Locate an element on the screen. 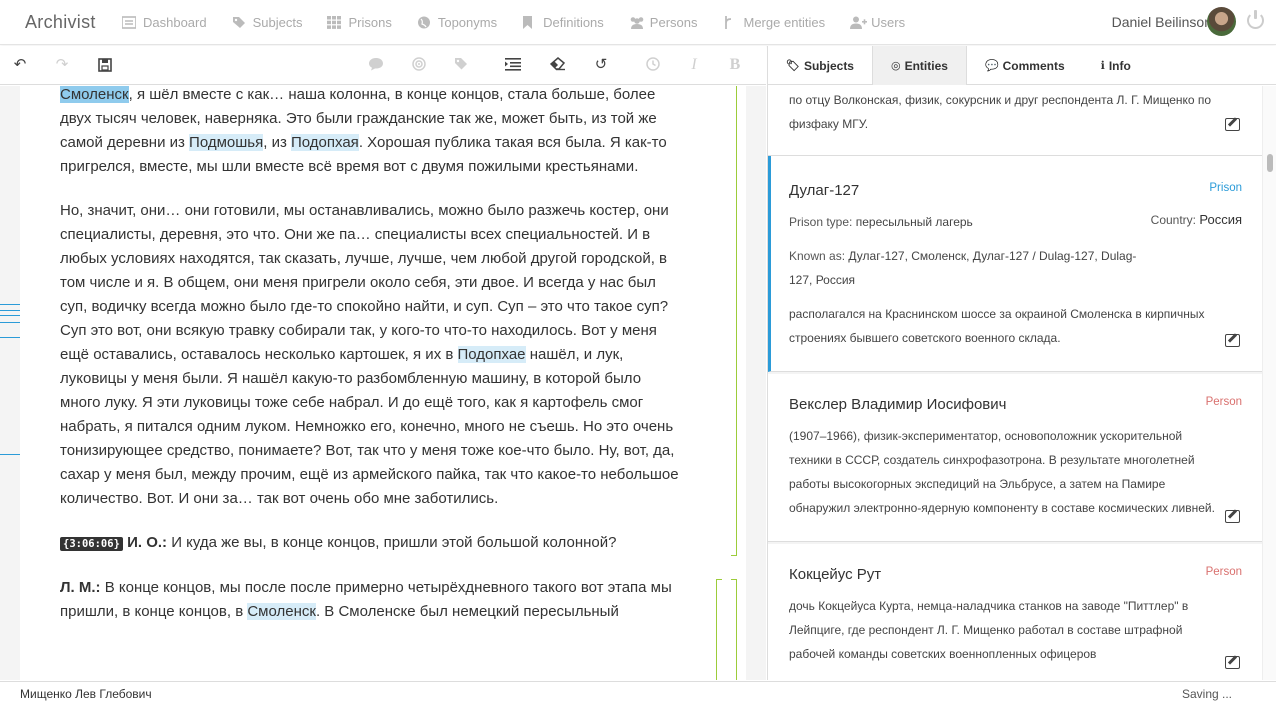 Image resolution: width=1276 pixels, height=705 pixels. timestamp-badge: {3:06:06} is located at coordinates (91, 544).